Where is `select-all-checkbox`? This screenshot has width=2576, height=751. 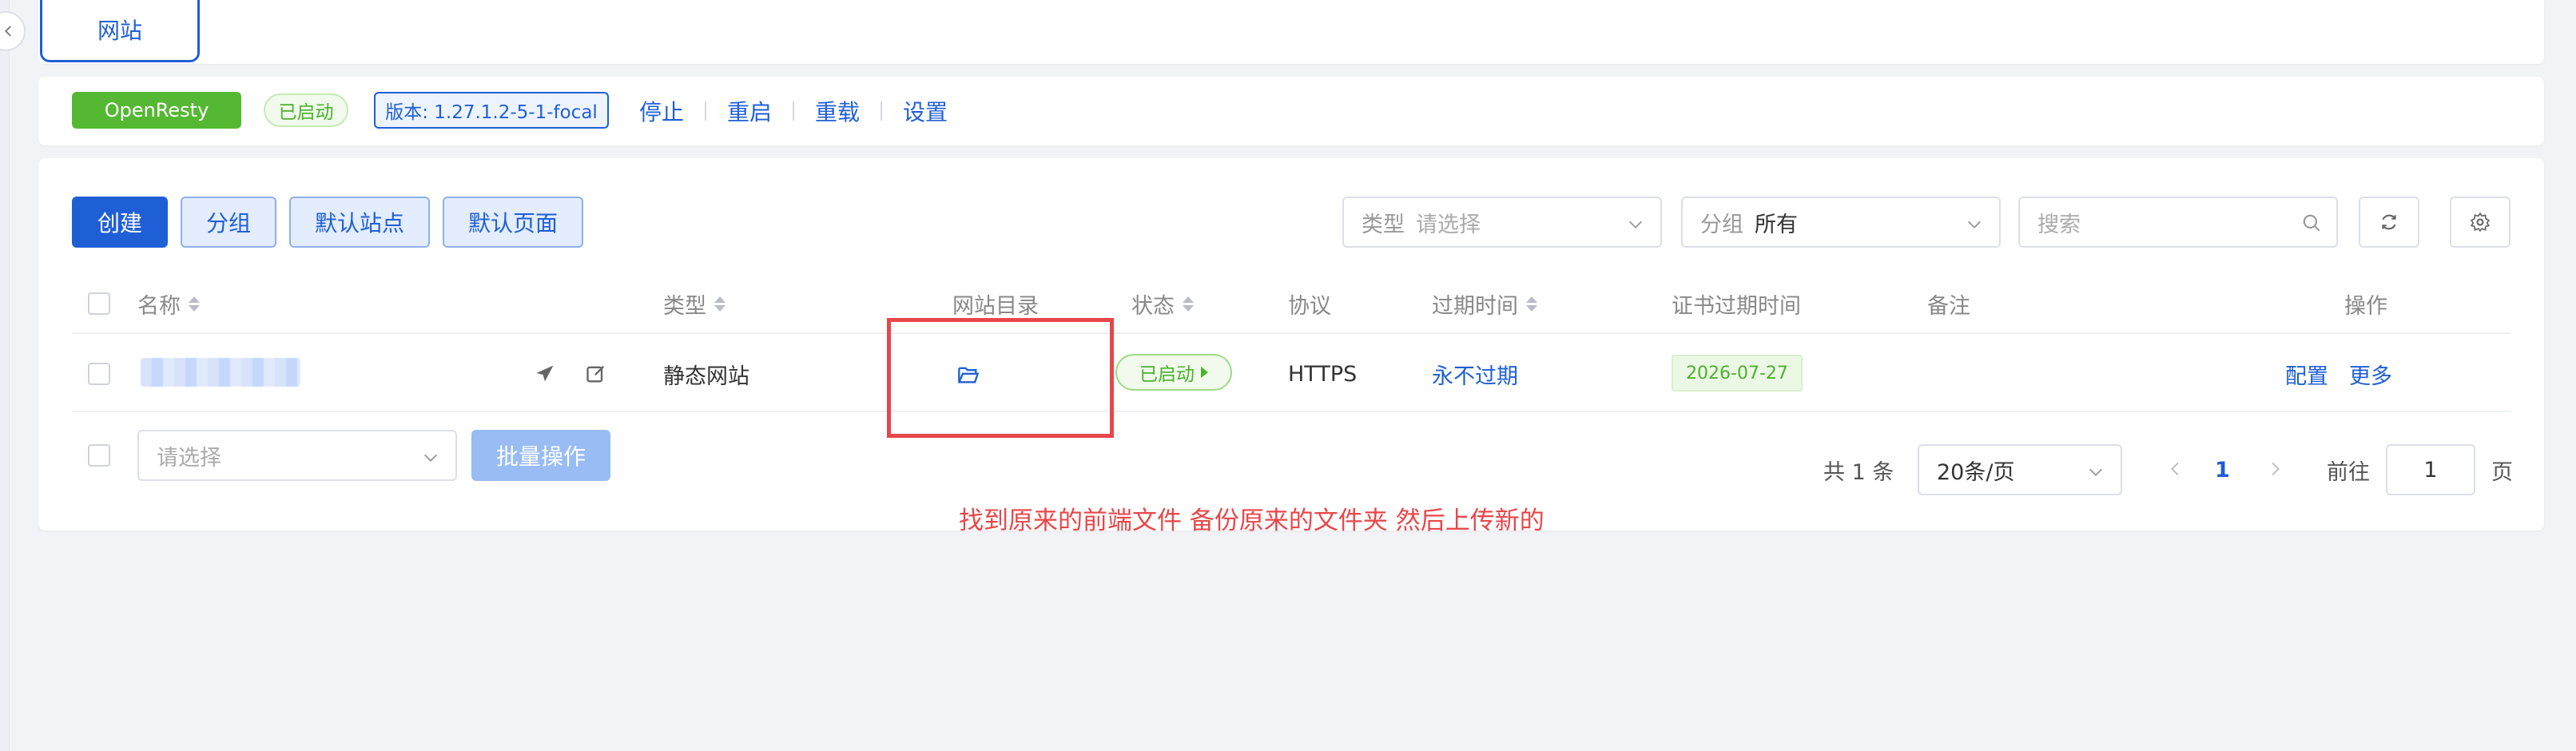
select-all-checkbox is located at coordinates (99, 303).